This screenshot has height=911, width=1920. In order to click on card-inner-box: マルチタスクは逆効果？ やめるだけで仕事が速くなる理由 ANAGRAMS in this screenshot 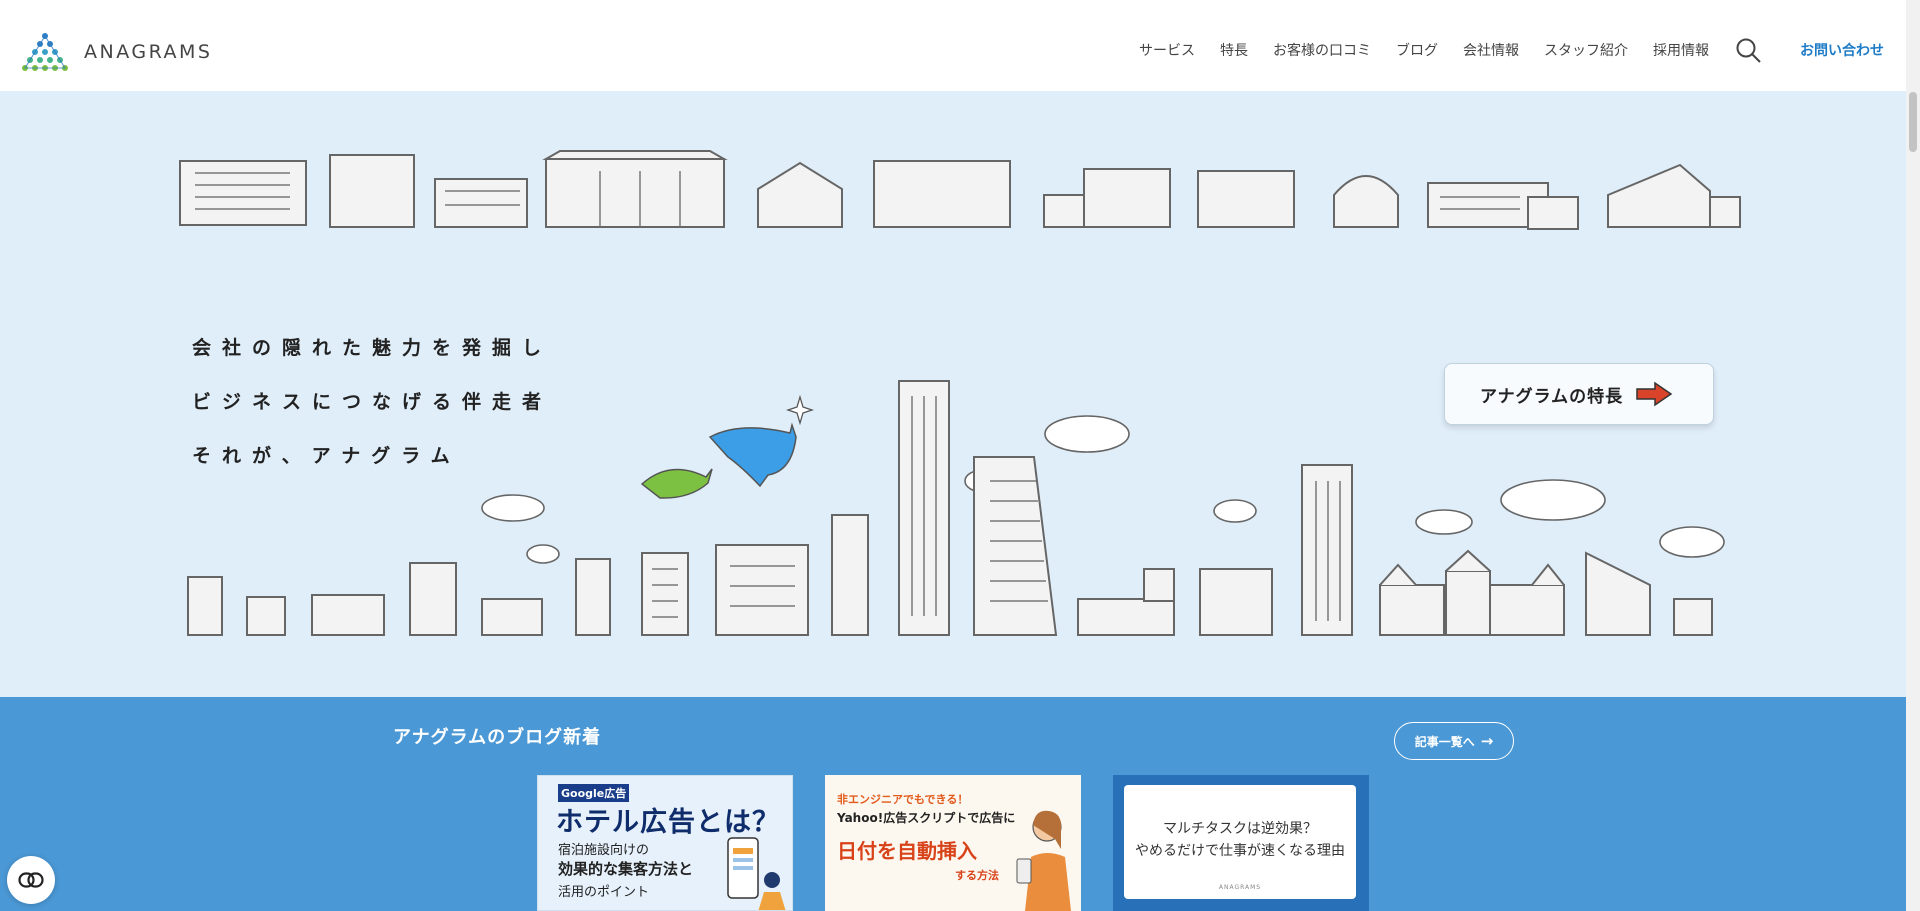, I will do `click(1240, 842)`.